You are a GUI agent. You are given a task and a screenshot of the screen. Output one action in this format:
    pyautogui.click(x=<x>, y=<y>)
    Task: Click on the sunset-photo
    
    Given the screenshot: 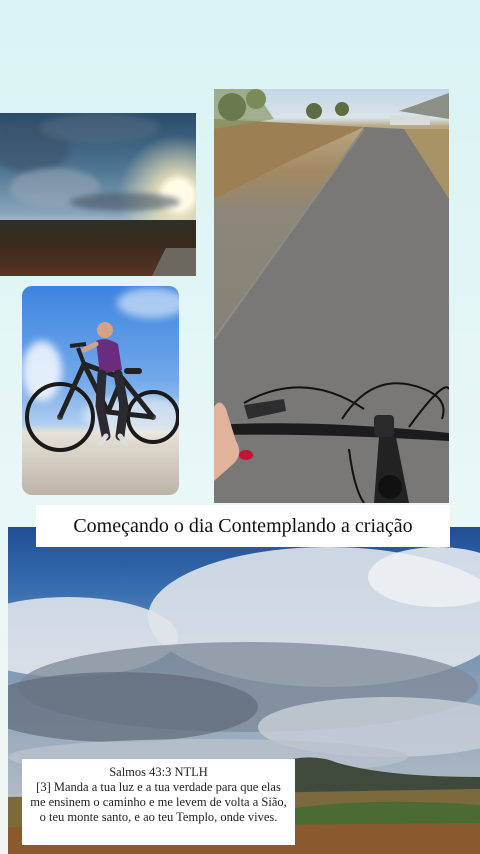 What is the action you would take?
    pyautogui.click(x=98, y=194)
    